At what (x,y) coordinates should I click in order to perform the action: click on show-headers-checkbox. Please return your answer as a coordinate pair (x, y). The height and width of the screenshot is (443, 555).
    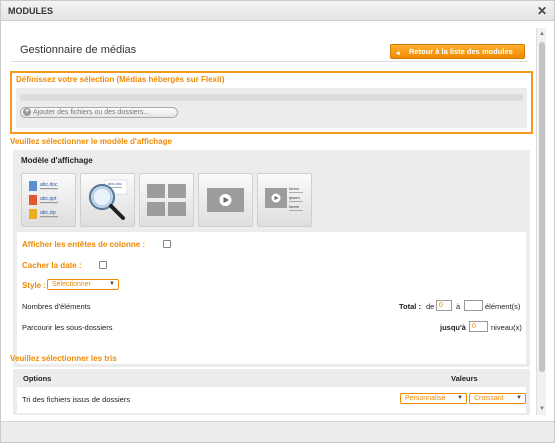
    Looking at the image, I should click on (167, 244).